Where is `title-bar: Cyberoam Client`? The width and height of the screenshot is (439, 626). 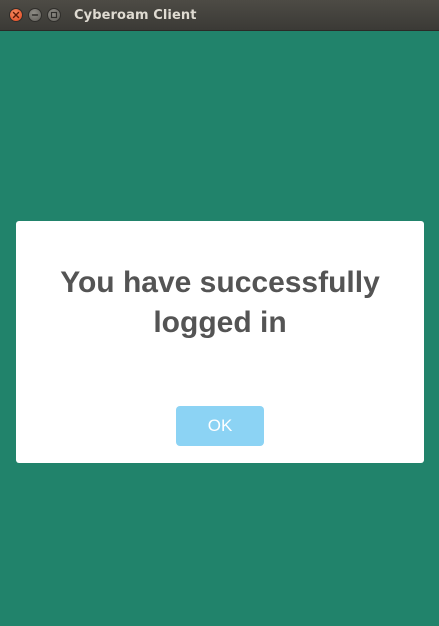
title-bar: Cyberoam Client is located at coordinates (219, 15).